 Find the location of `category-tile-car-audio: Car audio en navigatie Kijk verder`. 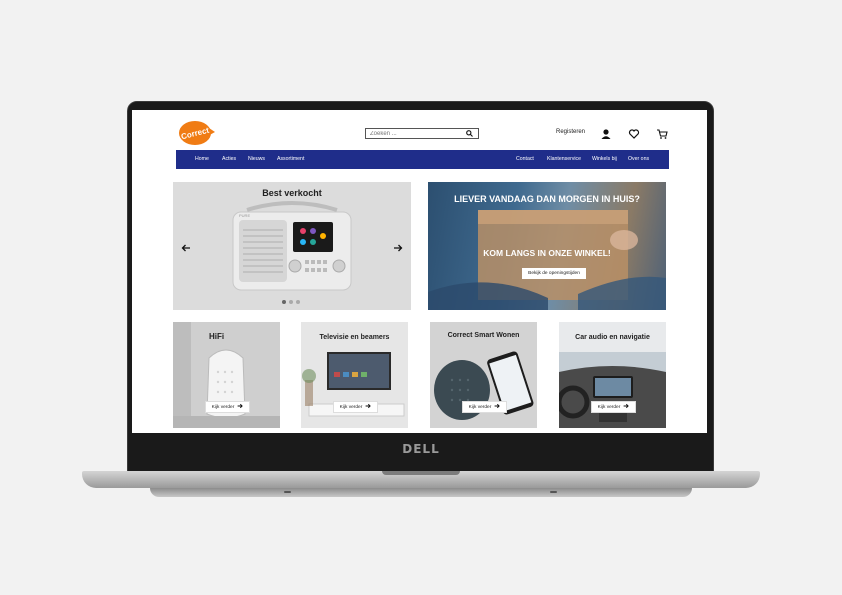

category-tile-car-audio: Car audio en navigatie Kijk verder is located at coordinates (612, 375).